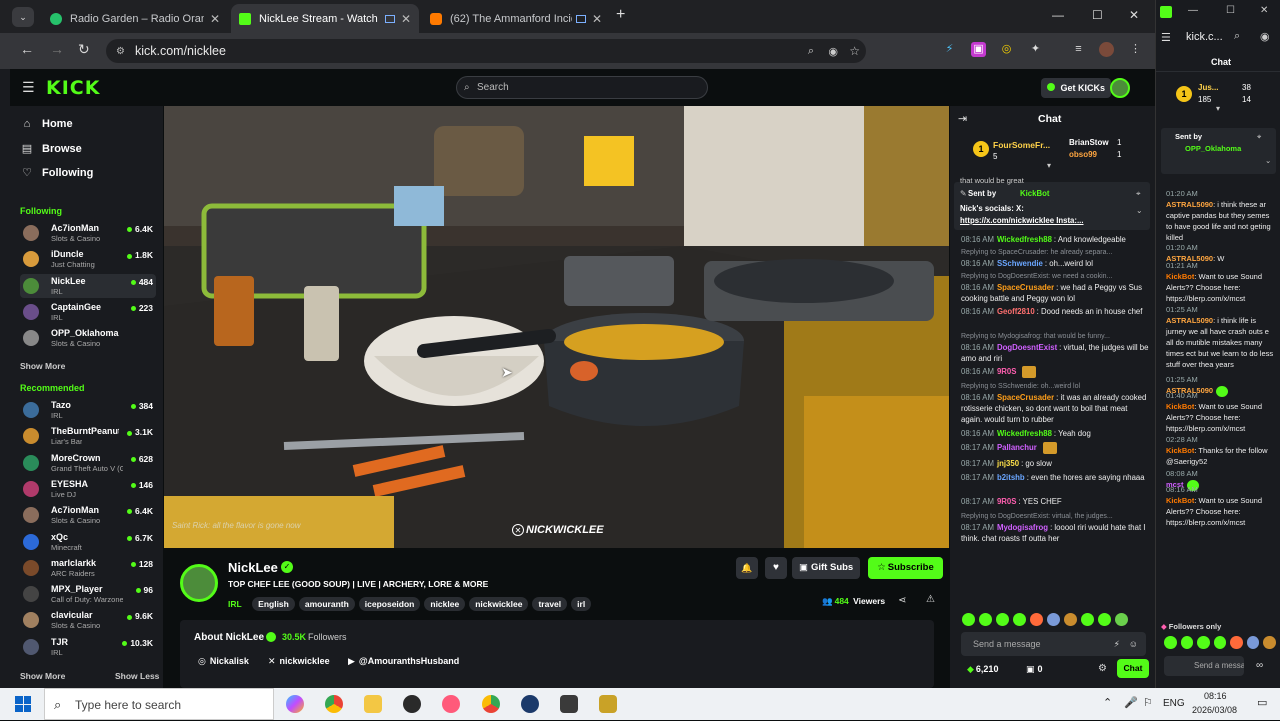 This screenshot has width=1280, height=721. What do you see at coordinates (88, 410) in the screenshot?
I see `sidebar-channel: Tazo IRL 384` at bounding box center [88, 410].